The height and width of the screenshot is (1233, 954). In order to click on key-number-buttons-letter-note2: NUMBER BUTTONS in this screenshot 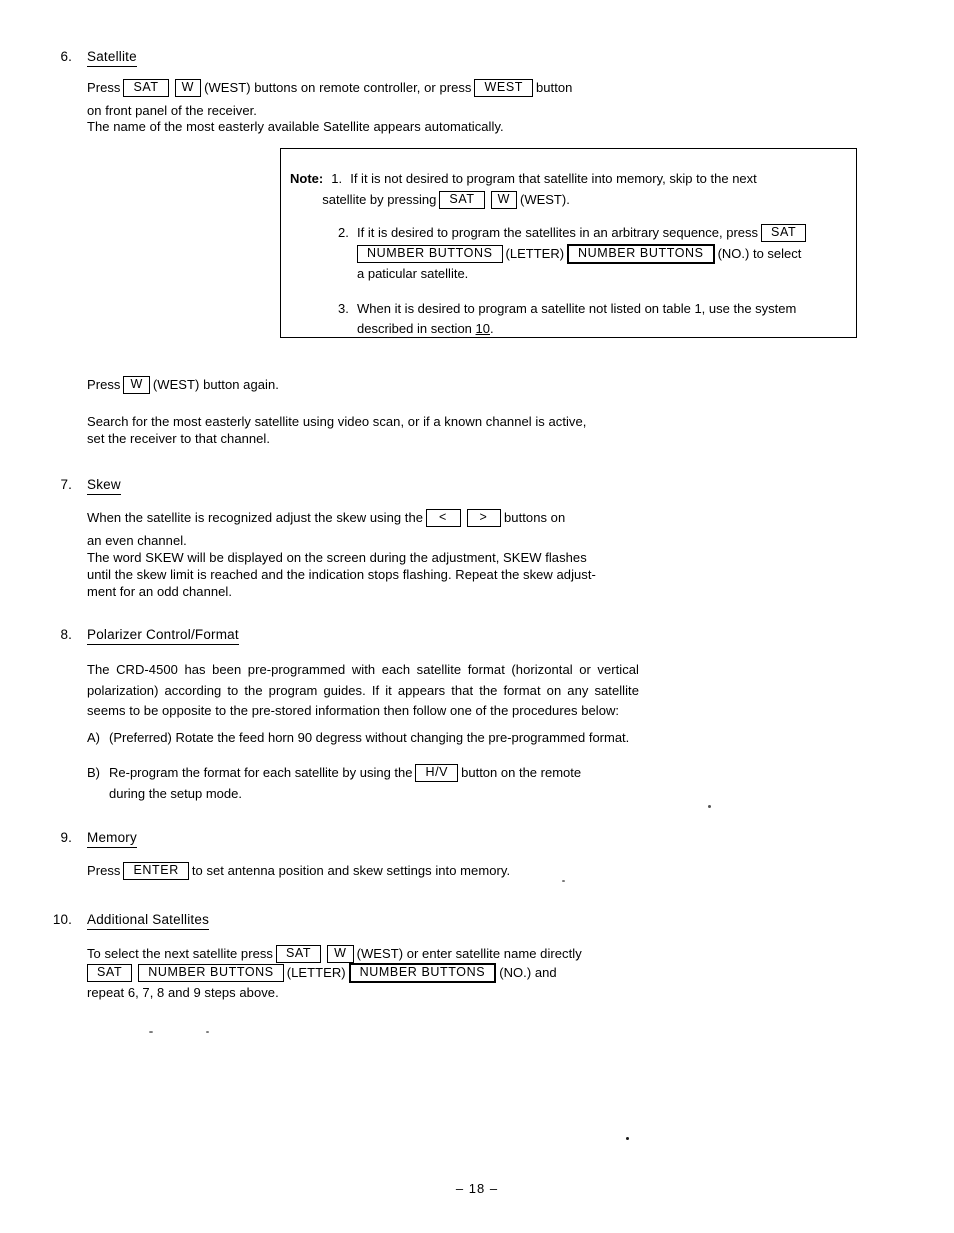, I will do `click(430, 253)`.